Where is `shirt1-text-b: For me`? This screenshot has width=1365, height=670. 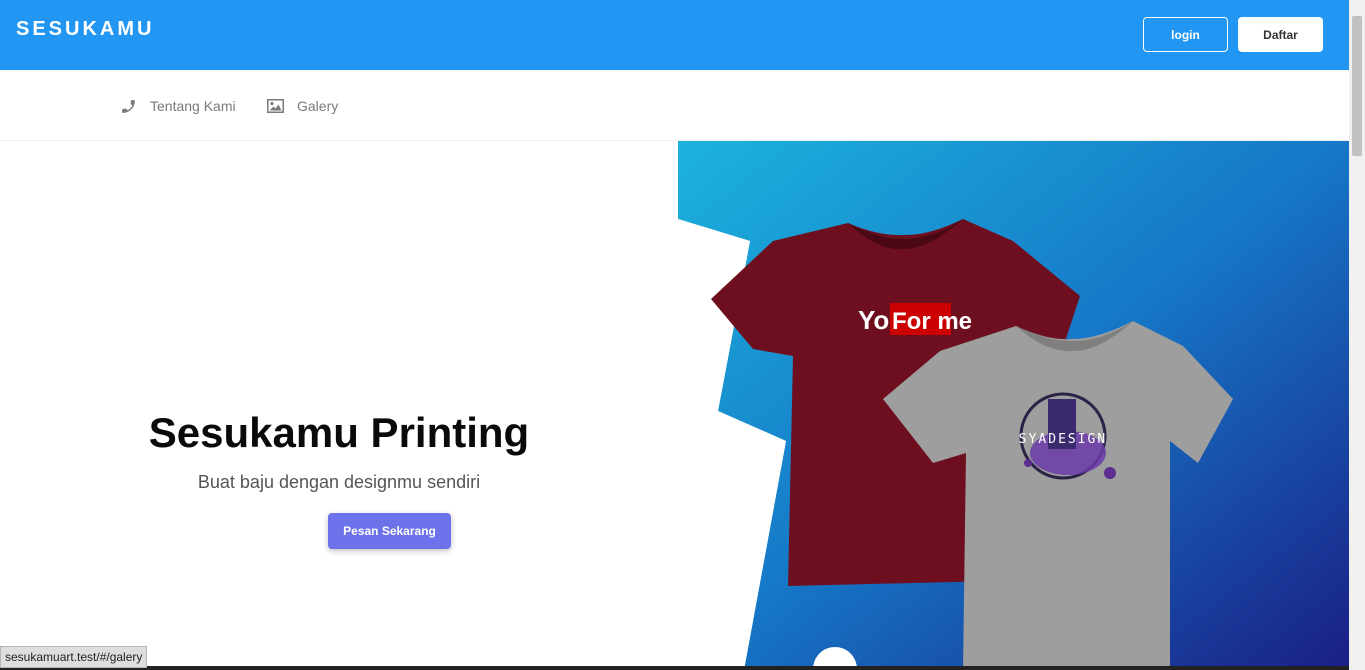 shirt1-text-b: For me is located at coordinates (932, 321).